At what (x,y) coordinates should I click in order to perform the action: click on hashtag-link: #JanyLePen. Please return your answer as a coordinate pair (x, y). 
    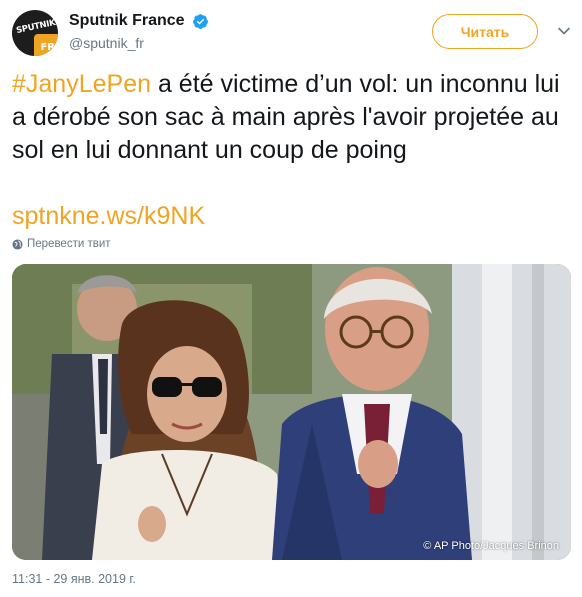
    Looking at the image, I should click on (81, 84).